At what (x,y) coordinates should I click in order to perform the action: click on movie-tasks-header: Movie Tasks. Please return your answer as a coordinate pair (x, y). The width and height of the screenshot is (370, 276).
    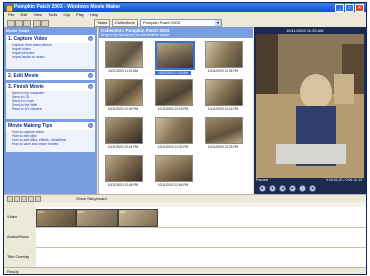
    Looking at the image, I should click on (18, 30).